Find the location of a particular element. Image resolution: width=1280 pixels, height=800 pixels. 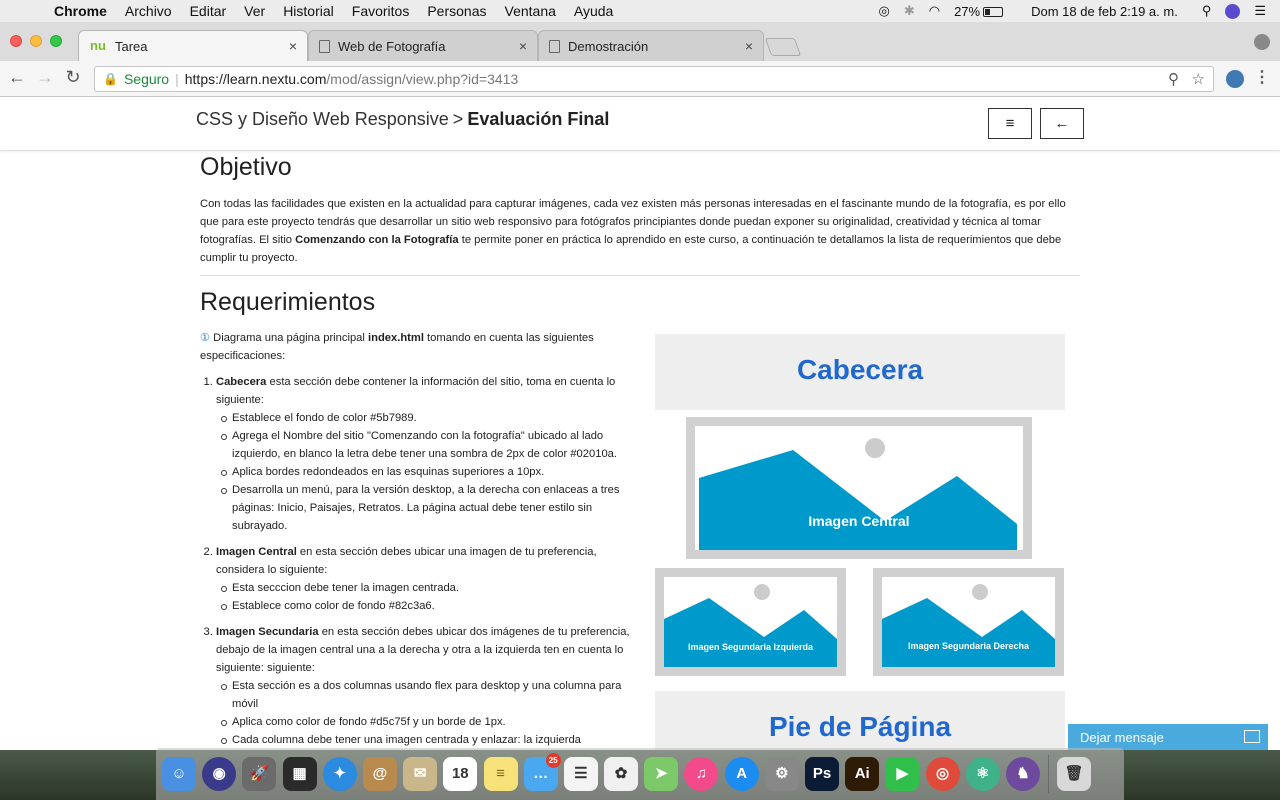

image-placeholder: Imagen Segundaria Izquierda is located at coordinates (750, 622).